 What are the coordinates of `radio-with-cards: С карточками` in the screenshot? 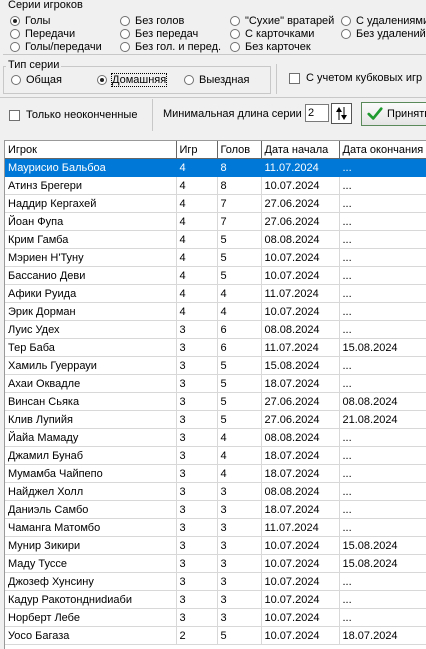 It's located at (272, 34).